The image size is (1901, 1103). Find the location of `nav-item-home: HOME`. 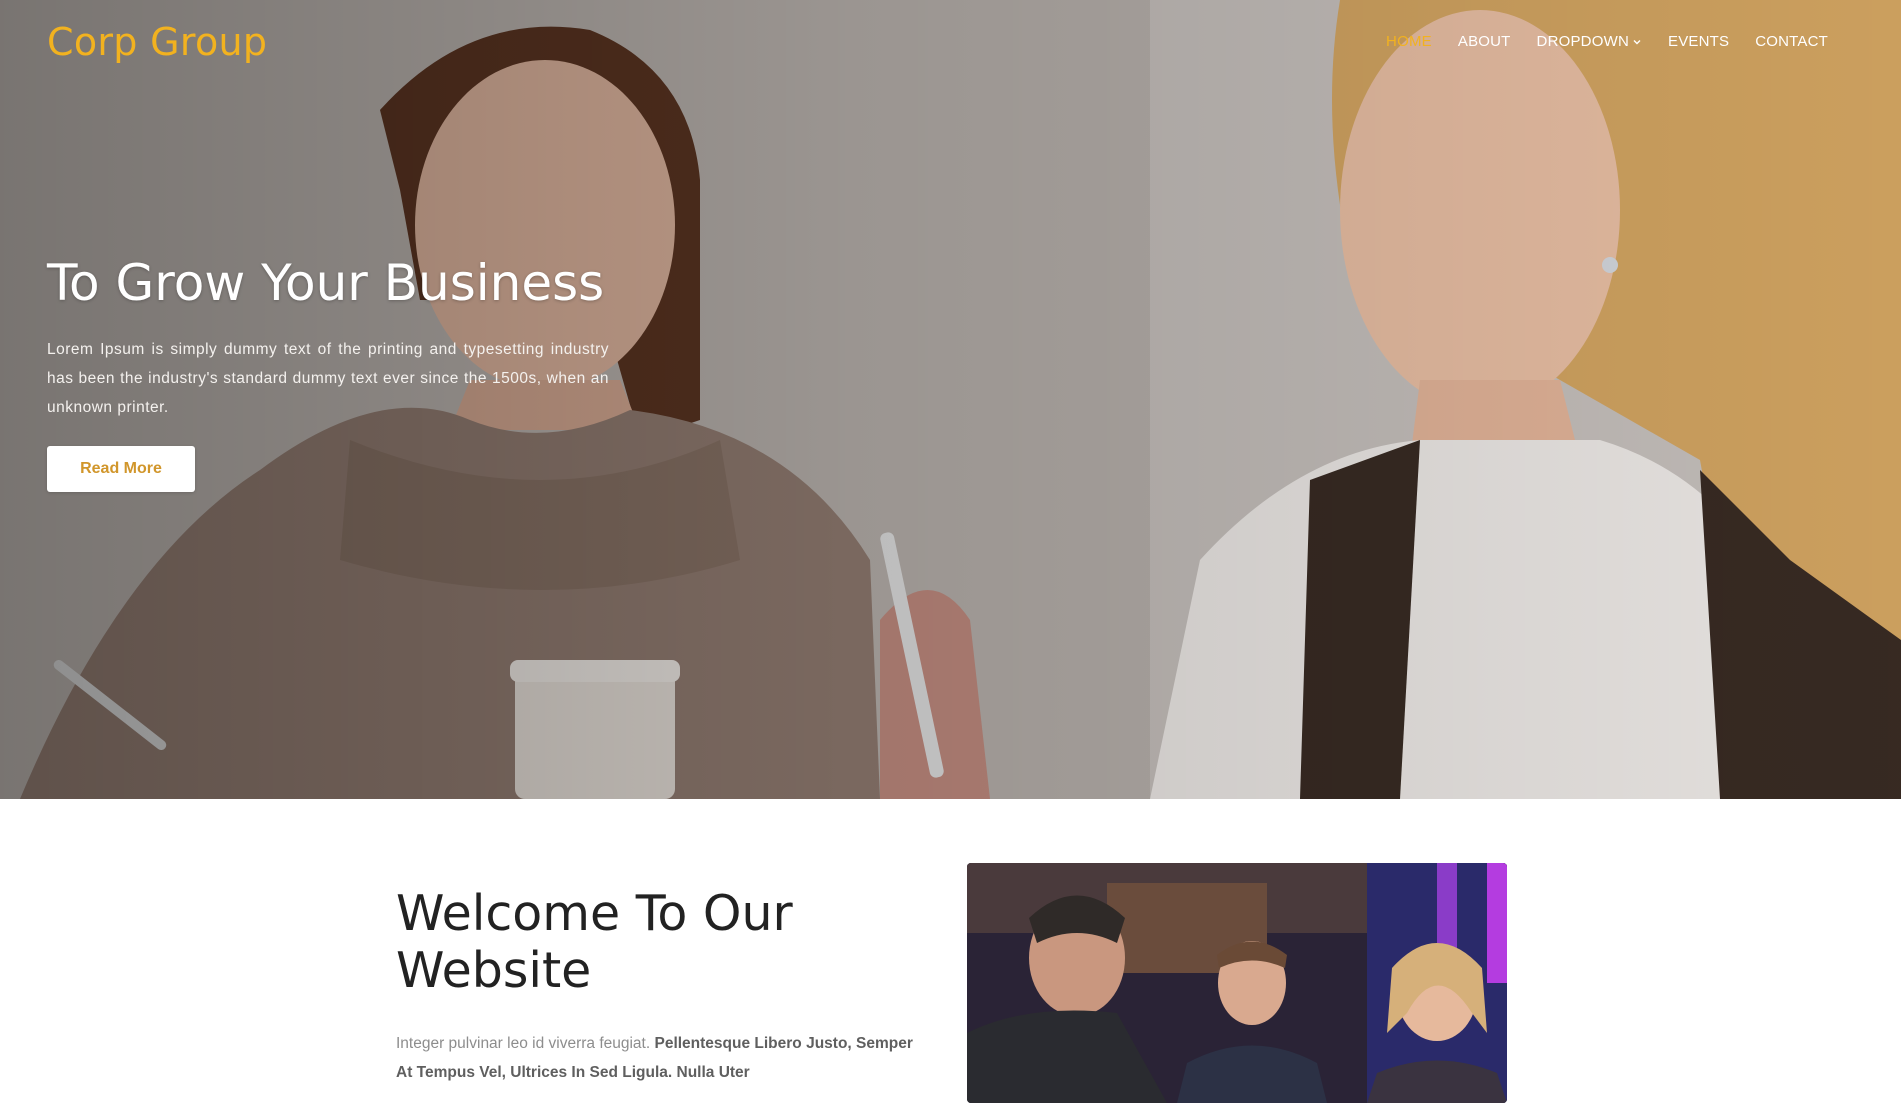

nav-item-home: HOME is located at coordinates (1409, 41).